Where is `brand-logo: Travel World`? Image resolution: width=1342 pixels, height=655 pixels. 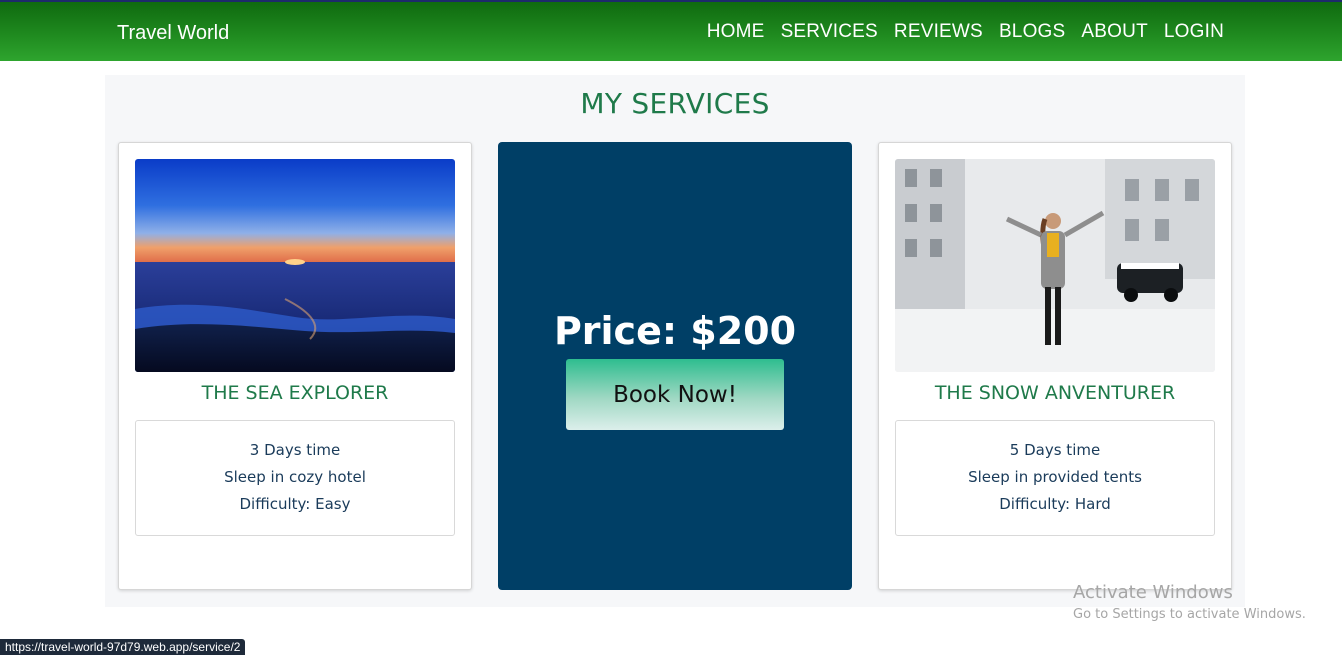 brand-logo: Travel World is located at coordinates (173, 33).